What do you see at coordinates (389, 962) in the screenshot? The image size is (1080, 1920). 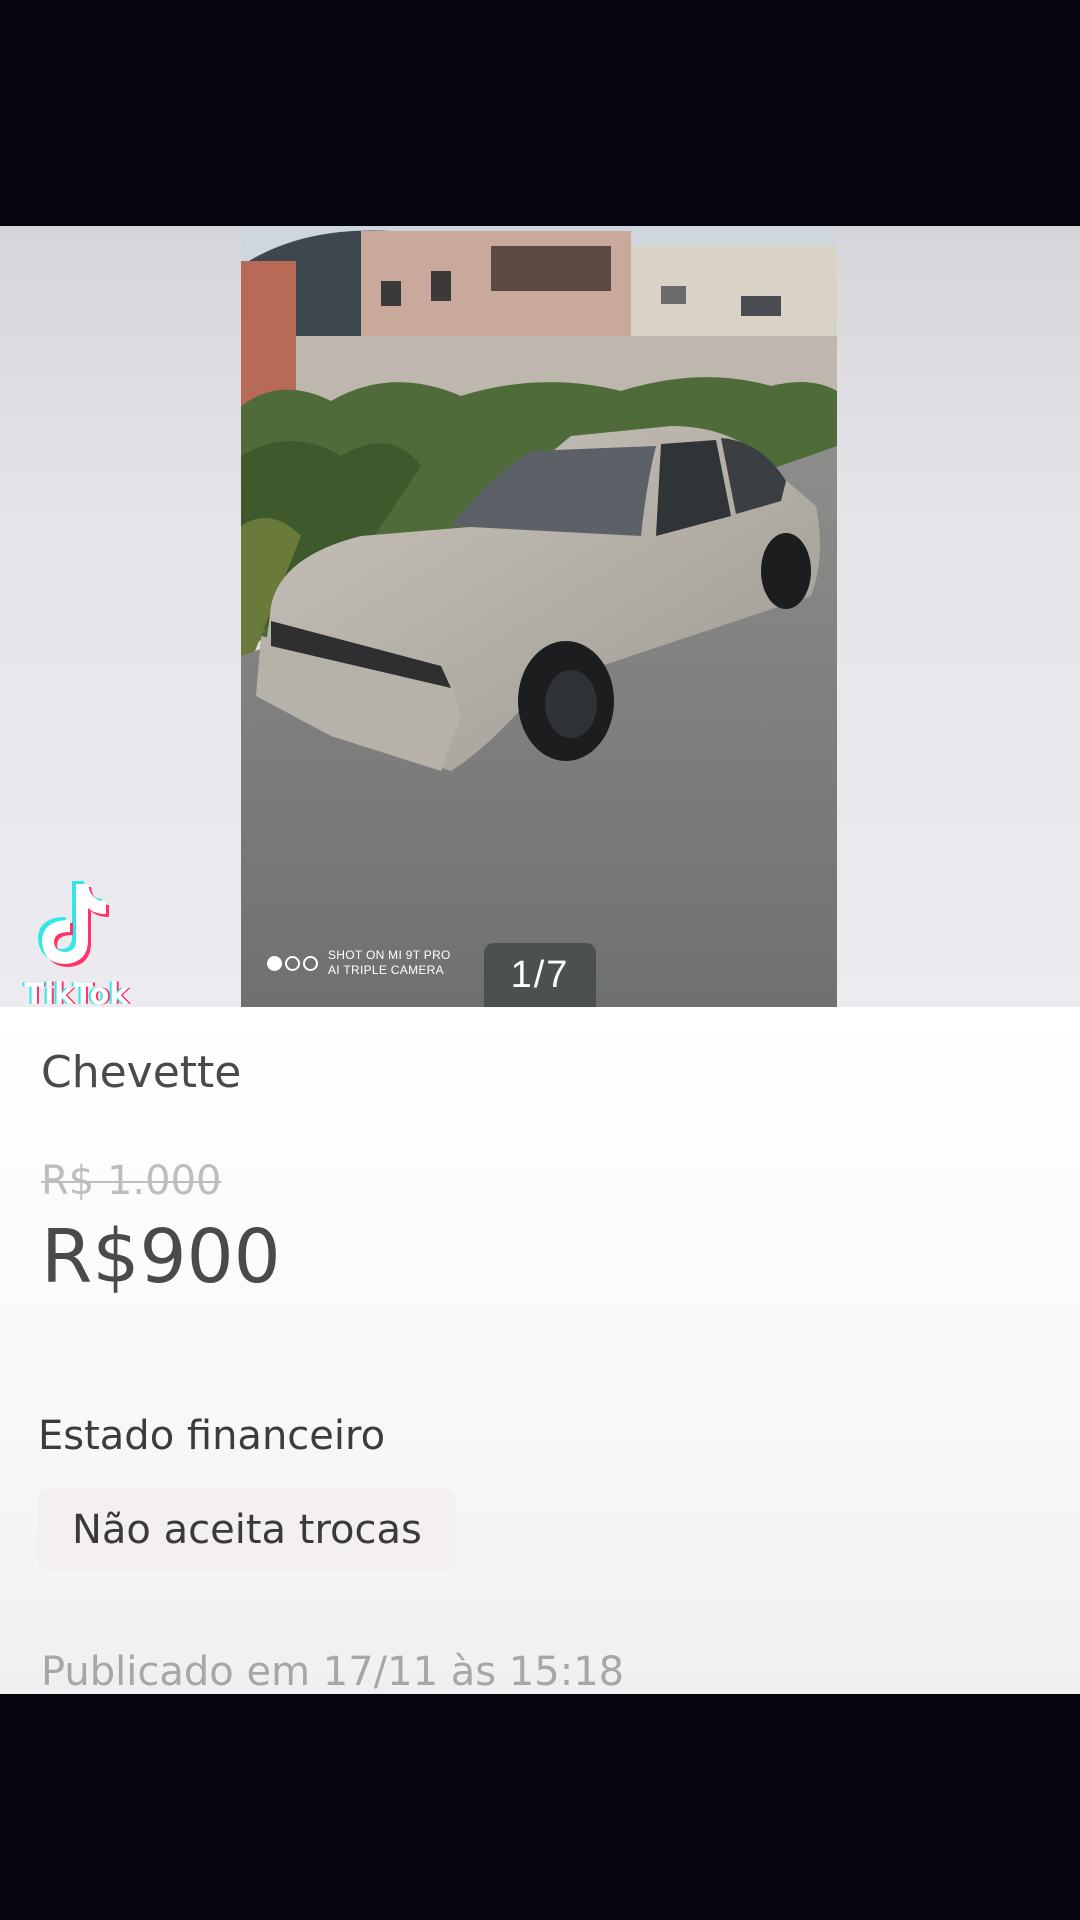 I see `watermark-text: SHOT ON MI 9T PRO AI TRIPLE CAMERA` at bounding box center [389, 962].